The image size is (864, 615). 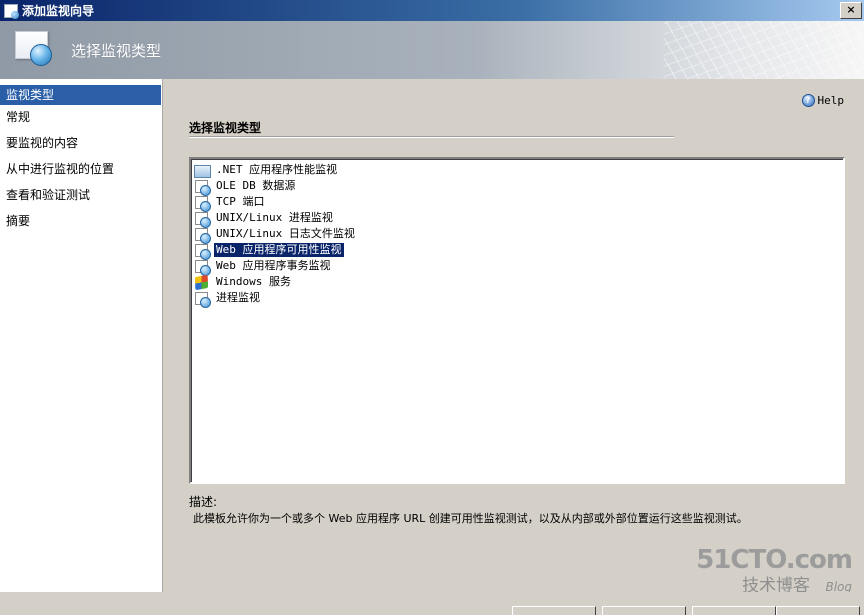 What do you see at coordinates (517, 235) in the screenshot?
I see `list-item: UNIX/Linux 日志文件监视` at bounding box center [517, 235].